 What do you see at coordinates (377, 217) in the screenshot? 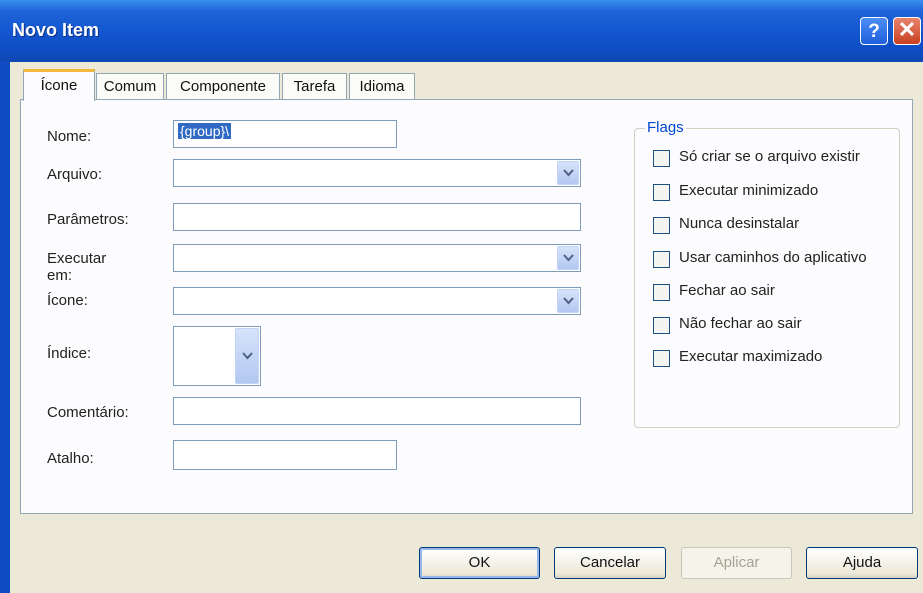
I see `parametros-input` at bounding box center [377, 217].